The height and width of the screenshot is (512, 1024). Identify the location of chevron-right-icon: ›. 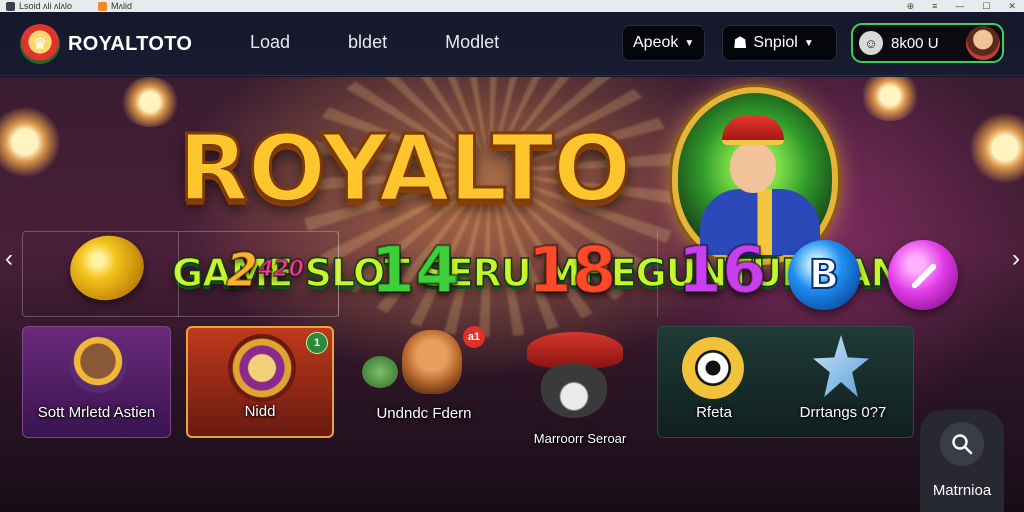
(1016, 259).